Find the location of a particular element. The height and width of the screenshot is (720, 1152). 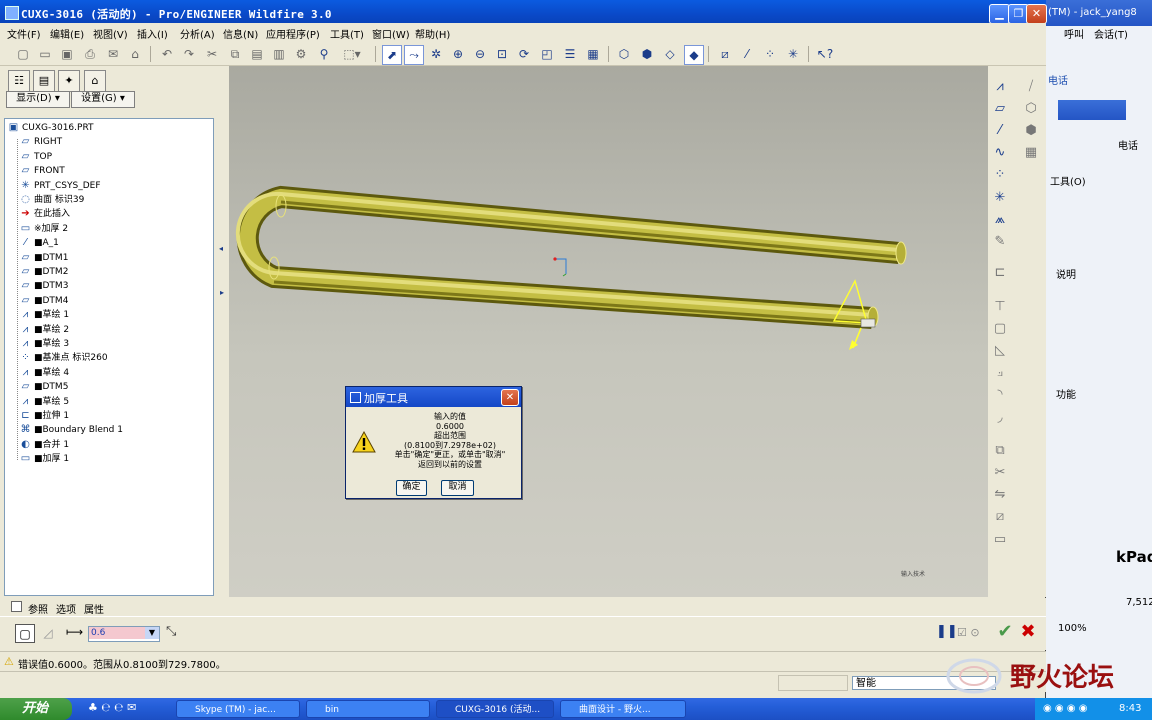

tree-item: ▱ ■DTM4 is located at coordinates (44, 301).